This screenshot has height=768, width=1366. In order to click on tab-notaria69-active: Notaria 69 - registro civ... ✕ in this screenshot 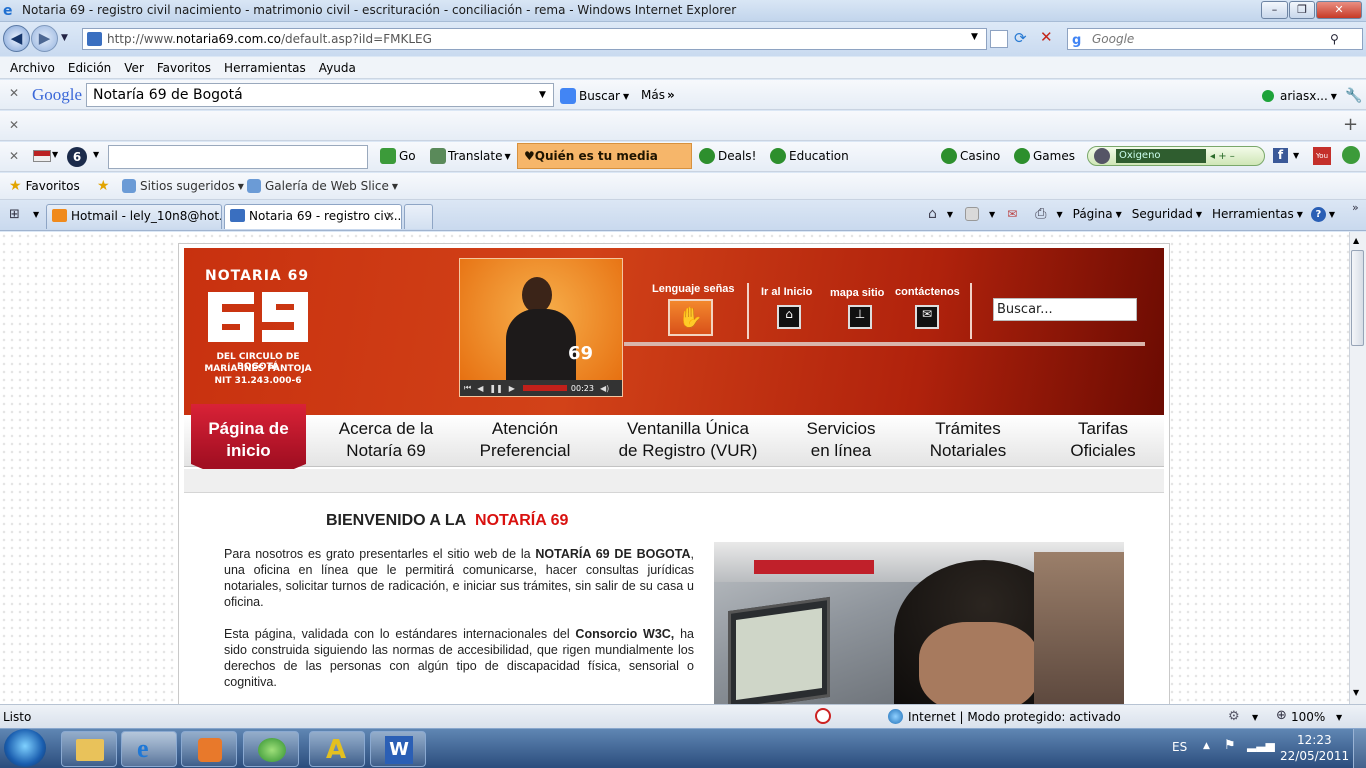, I will do `click(313, 216)`.